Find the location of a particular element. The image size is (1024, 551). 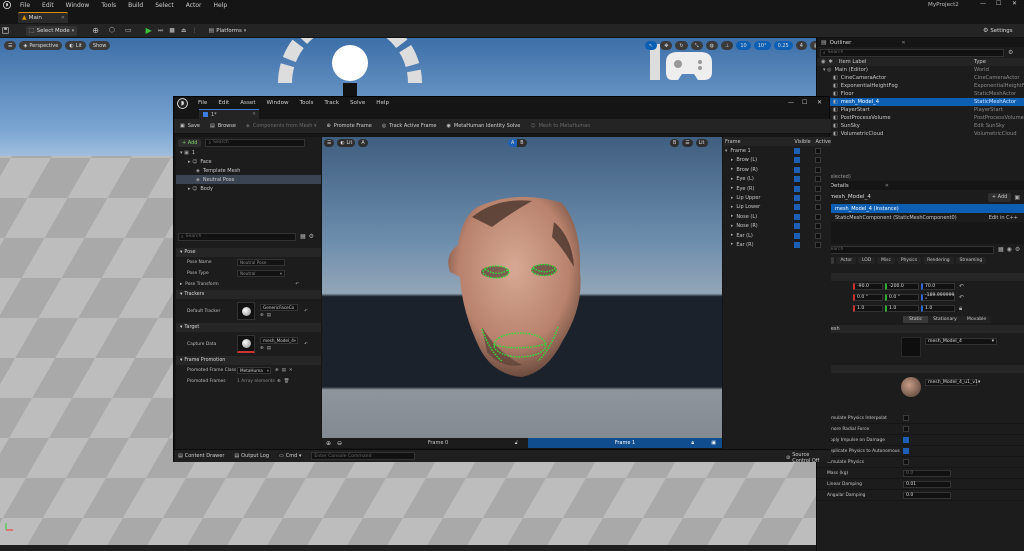

tracker-row: ▸ Brow (R) is located at coordinates (777, 169).